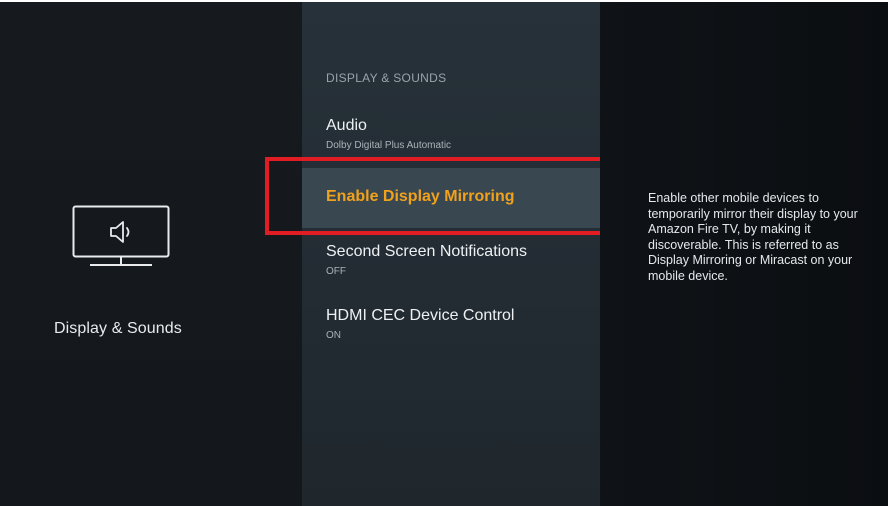  What do you see at coordinates (426, 251) in the screenshot?
I see `menu-item-label: Second Screen Notifications` at bounding box center [426, 251].